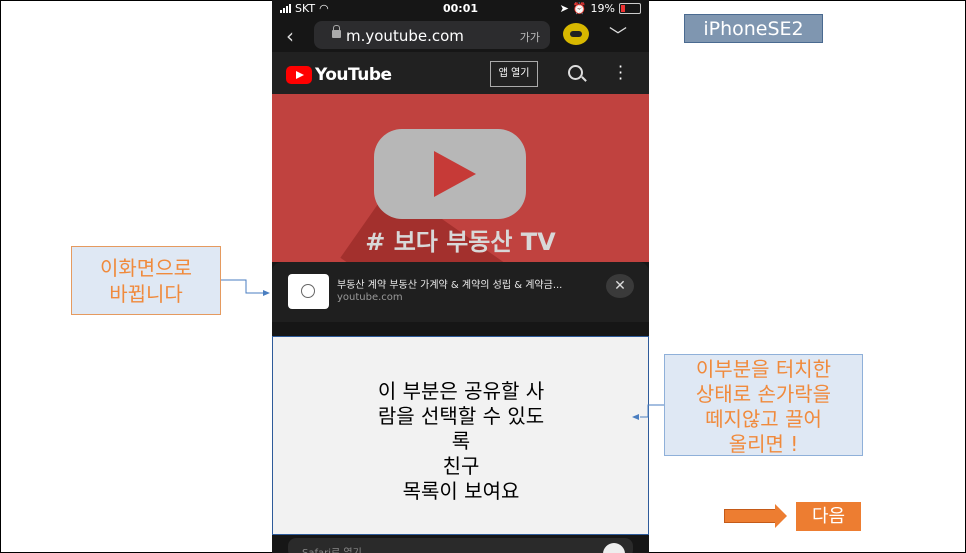 This screenshot has width=966, height=553. I want to click on device-label: iPhoneSE2, so click(753, 28).